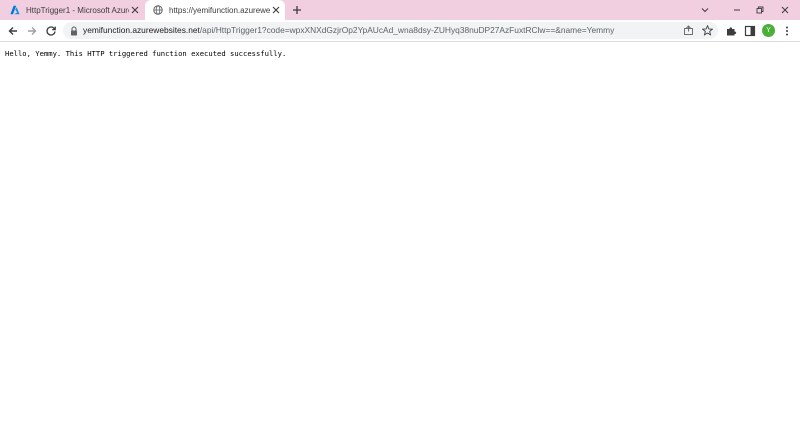  I want to click on url-host: yemifunction.azurewebsites.net, so click(141, 30).